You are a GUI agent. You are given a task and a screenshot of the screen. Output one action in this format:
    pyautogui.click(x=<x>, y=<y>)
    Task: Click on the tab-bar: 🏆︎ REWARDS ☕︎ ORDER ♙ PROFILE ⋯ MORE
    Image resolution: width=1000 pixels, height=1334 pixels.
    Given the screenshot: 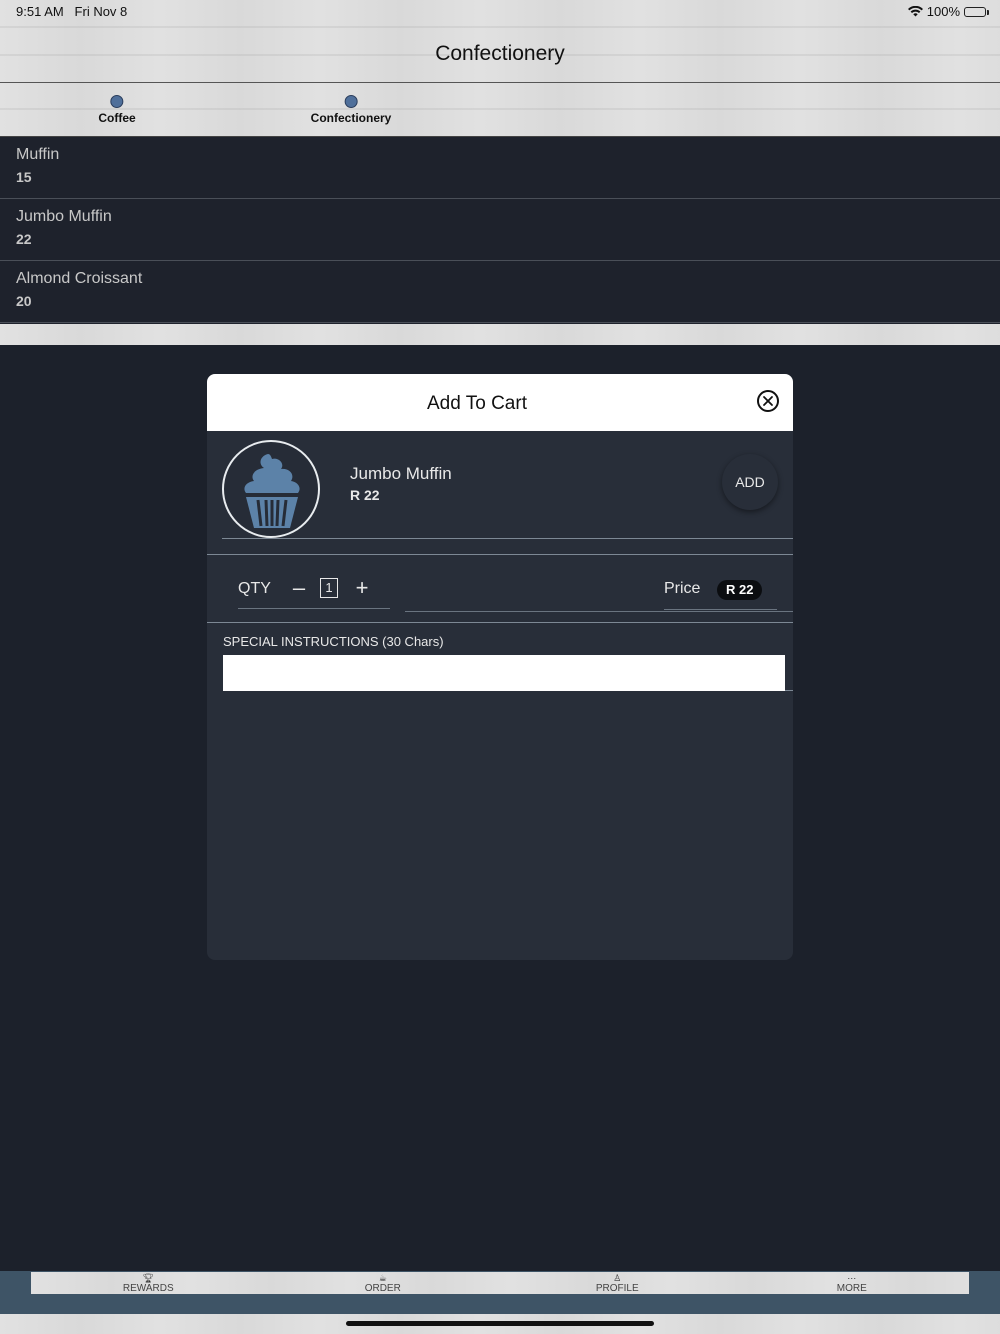 What is the action you would take?
    pyautogui.click(x=500, y=1292)
    